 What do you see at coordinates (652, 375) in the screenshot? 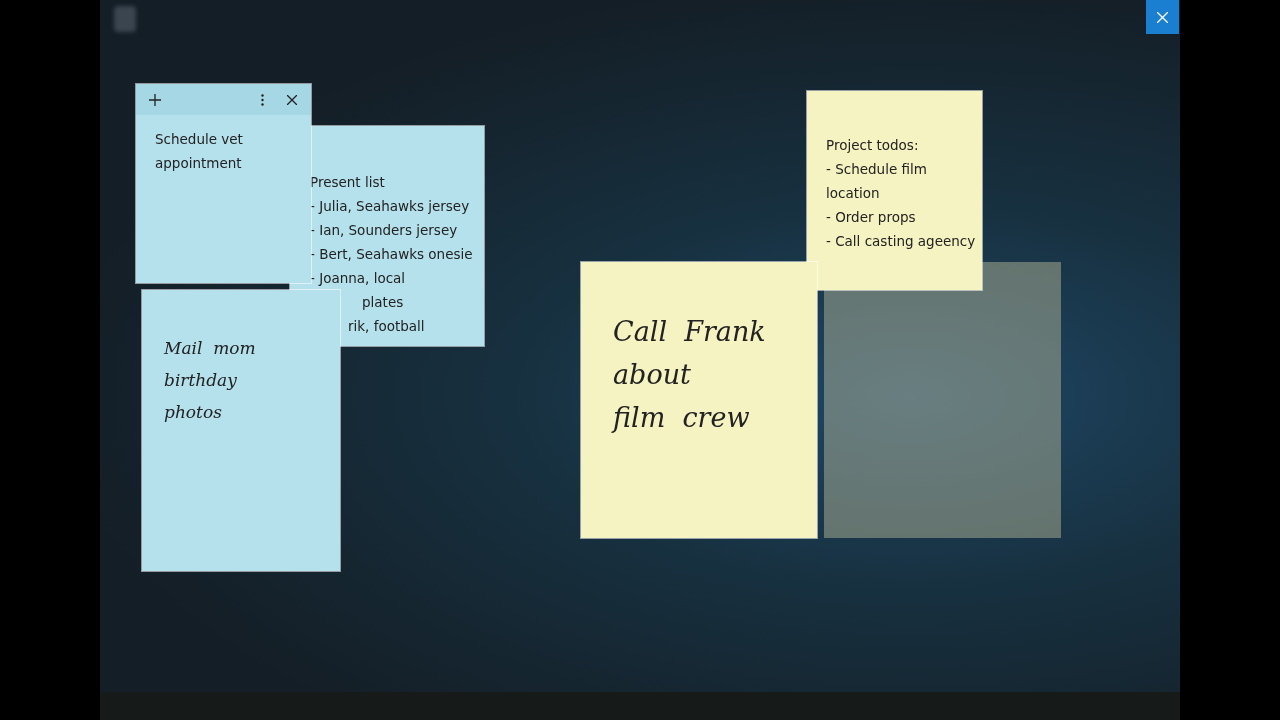
I see `handwritten-text: about` at bounding box center [652, 375].